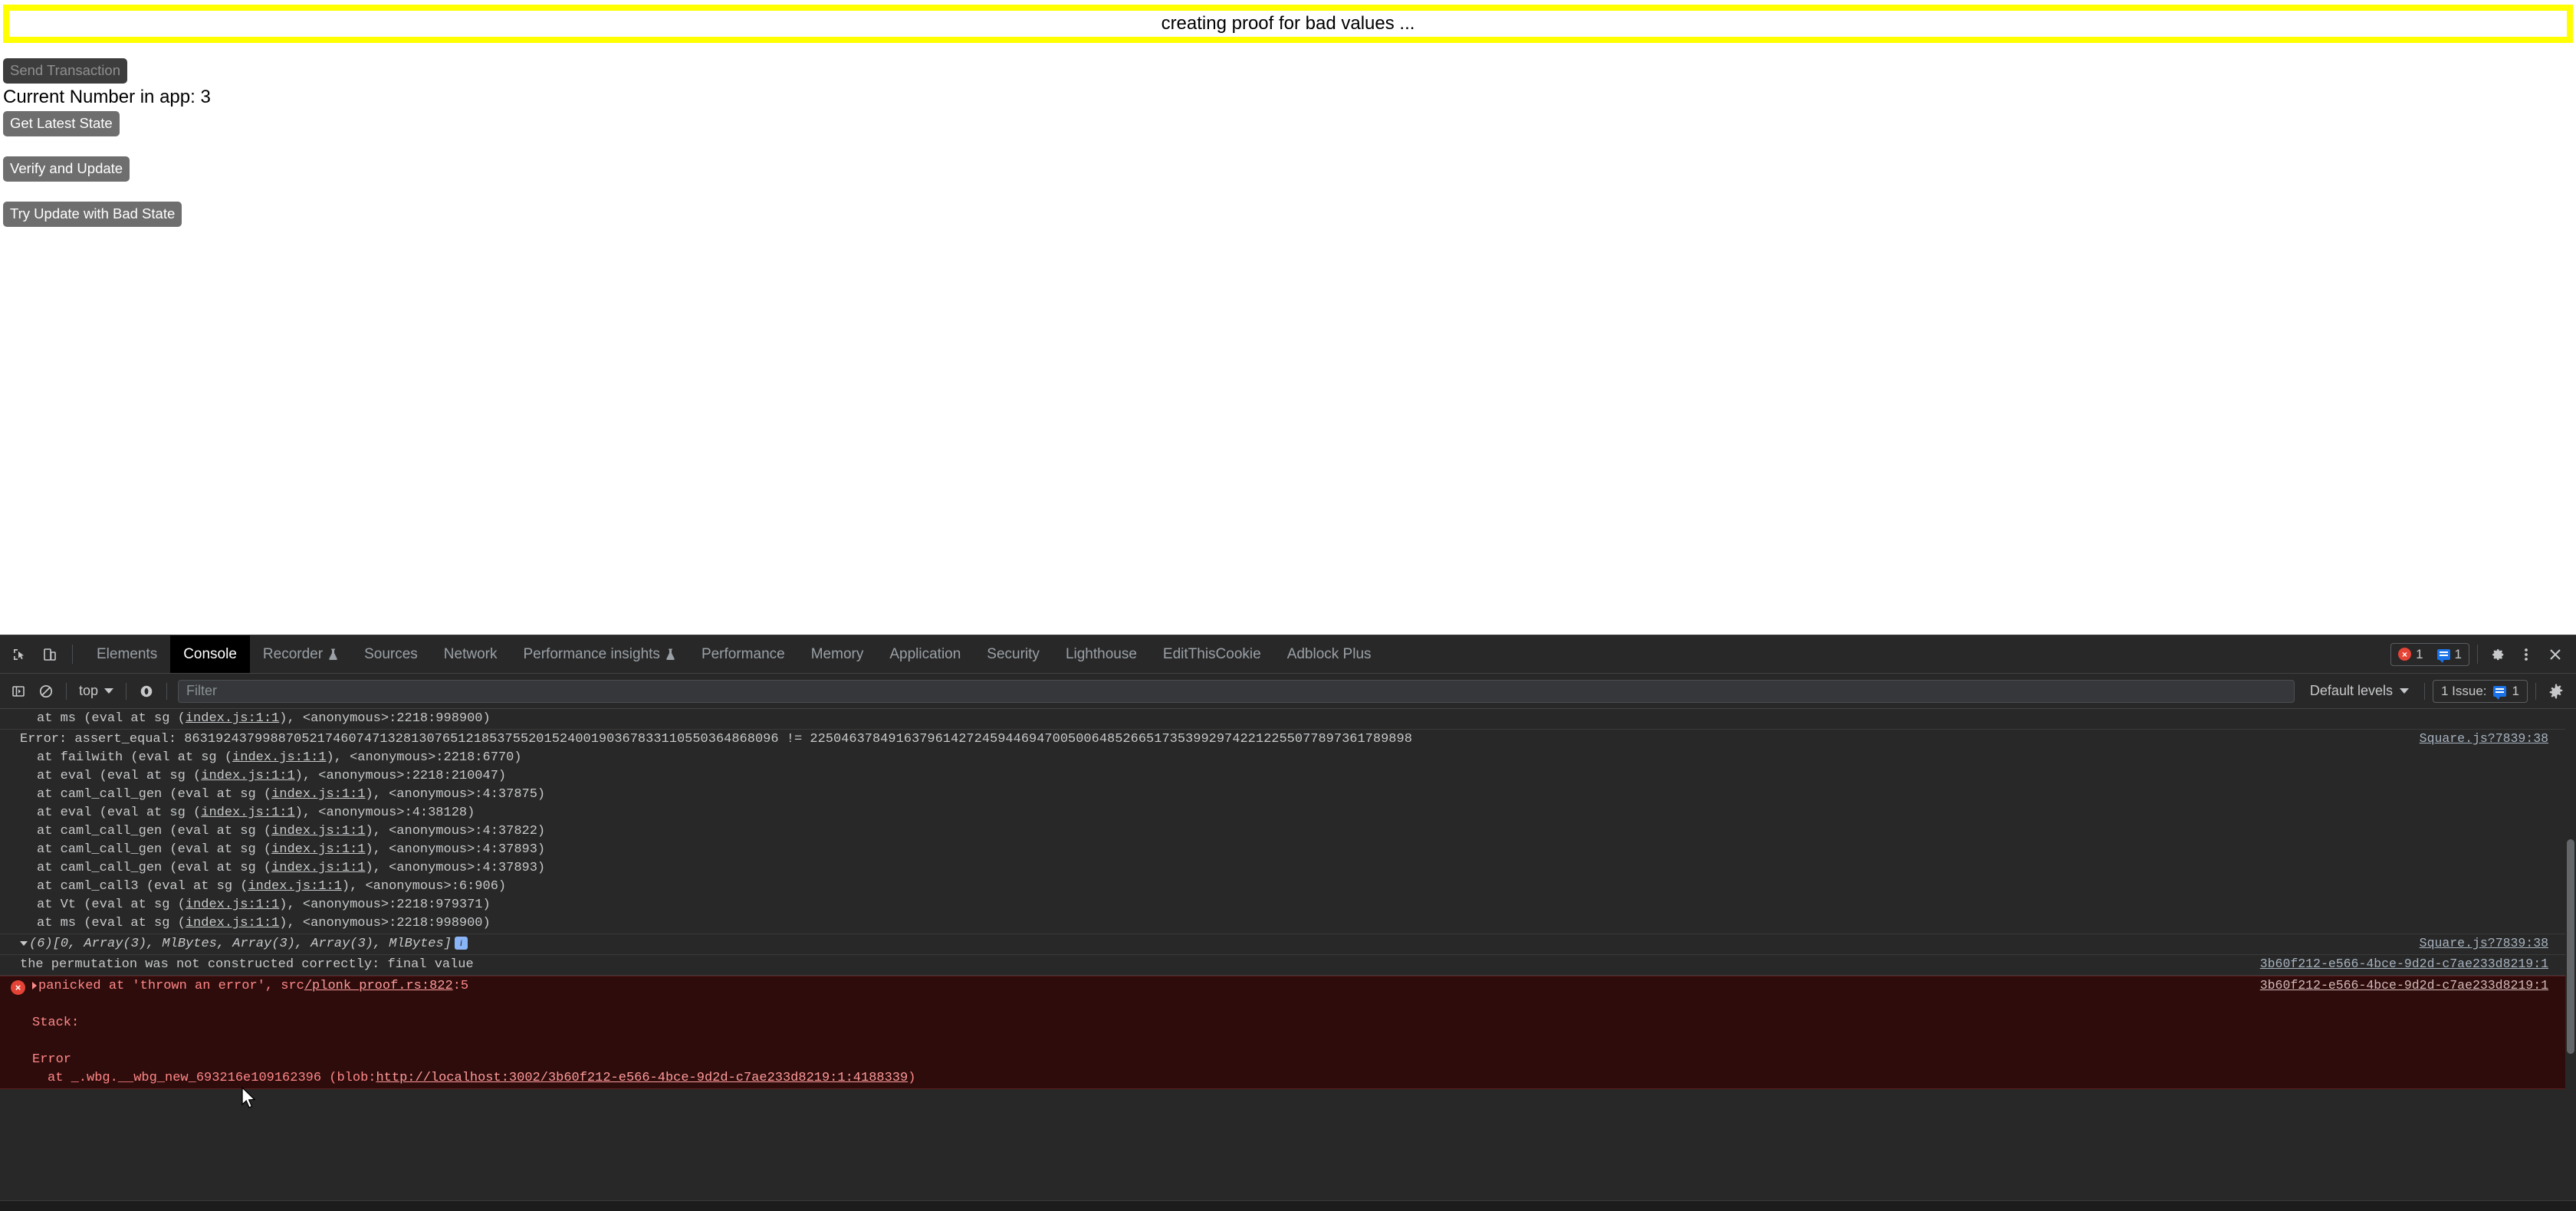 The width and height of the screenshot is (2576, 1211). I want to click on log-levels-label: Default levels, so click(2351, 690).